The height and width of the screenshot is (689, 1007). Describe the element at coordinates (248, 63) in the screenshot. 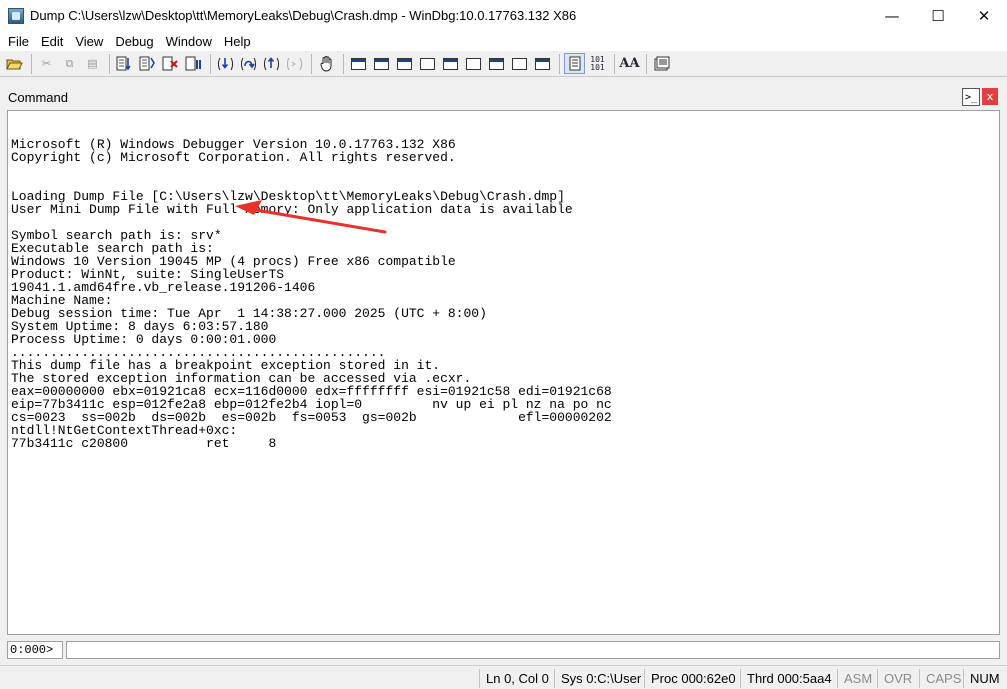

I see `step-over-icon` at that location.